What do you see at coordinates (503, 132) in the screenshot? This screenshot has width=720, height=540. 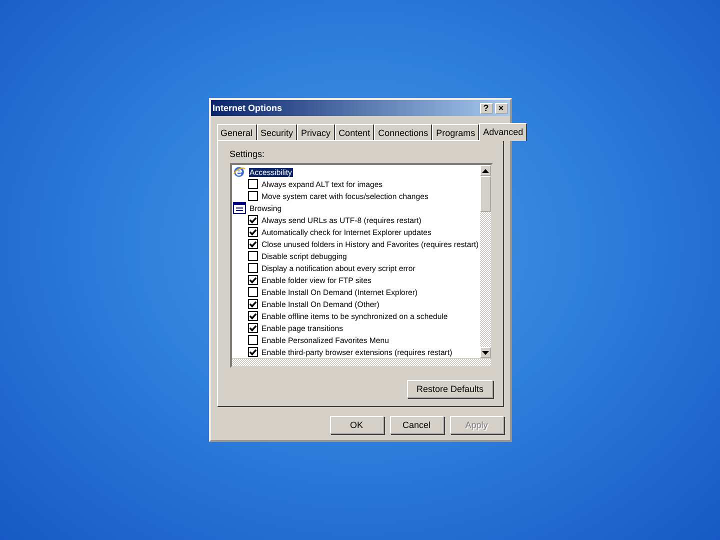 I see `tab: Advanced` at bounding box center [503, 132].